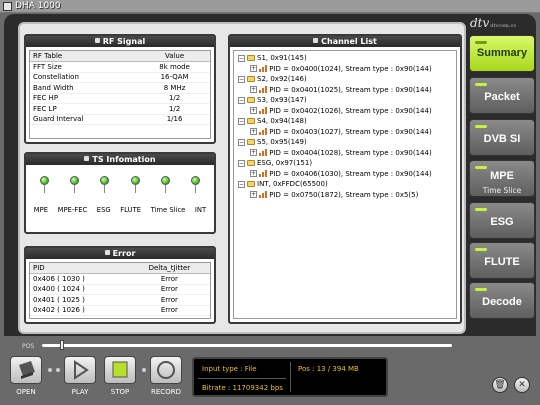  What do you see at coordinates (120, 392) in the screenshot?
I see `stop-label: STOP` at bounding box center [120, 392].